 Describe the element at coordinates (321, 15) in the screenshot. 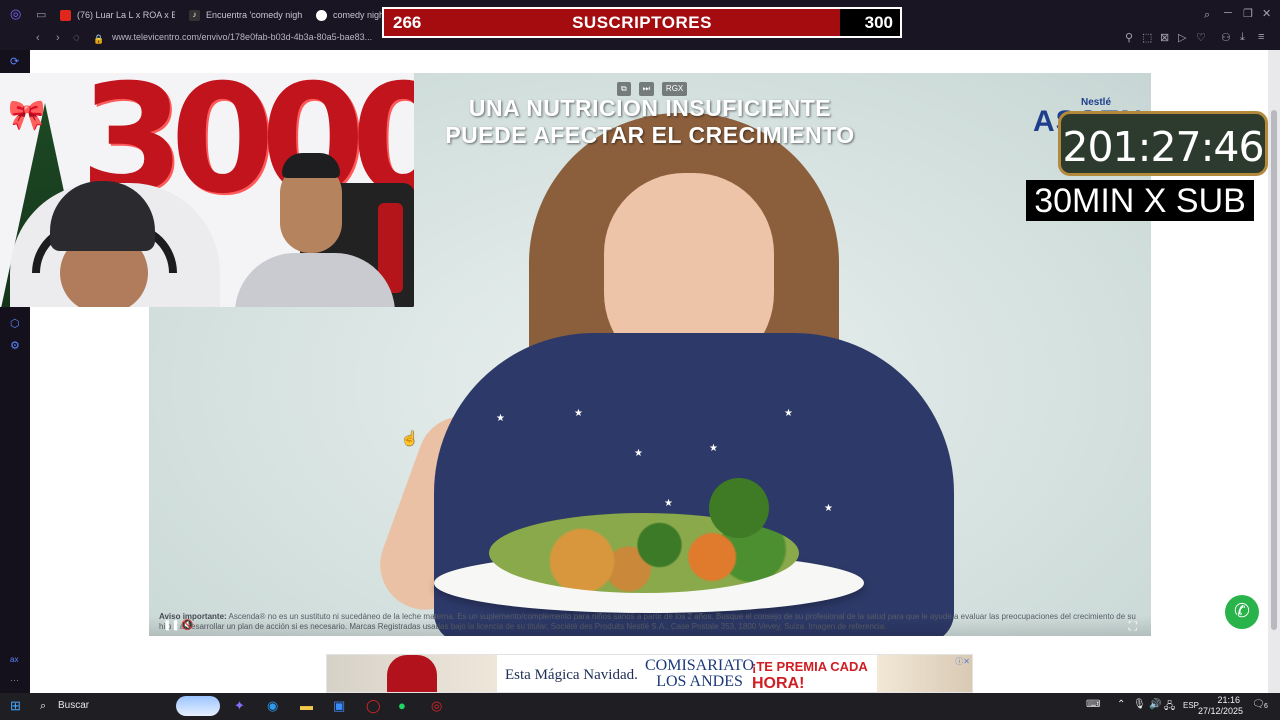

I see `google-icon` at that location.